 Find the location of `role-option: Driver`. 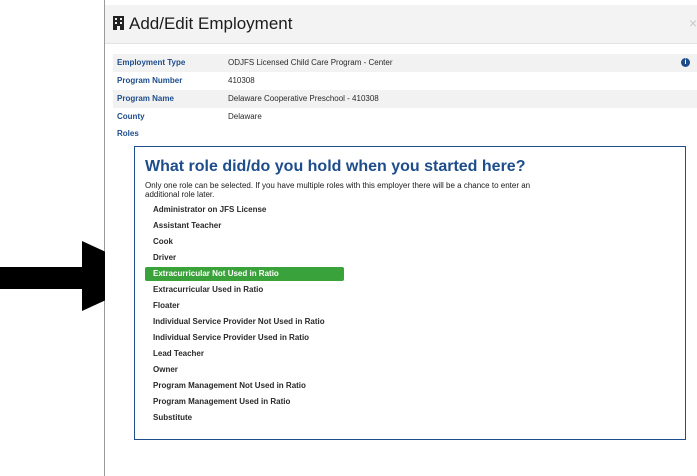

role-option: Driver is located at coordinates (244, 258).